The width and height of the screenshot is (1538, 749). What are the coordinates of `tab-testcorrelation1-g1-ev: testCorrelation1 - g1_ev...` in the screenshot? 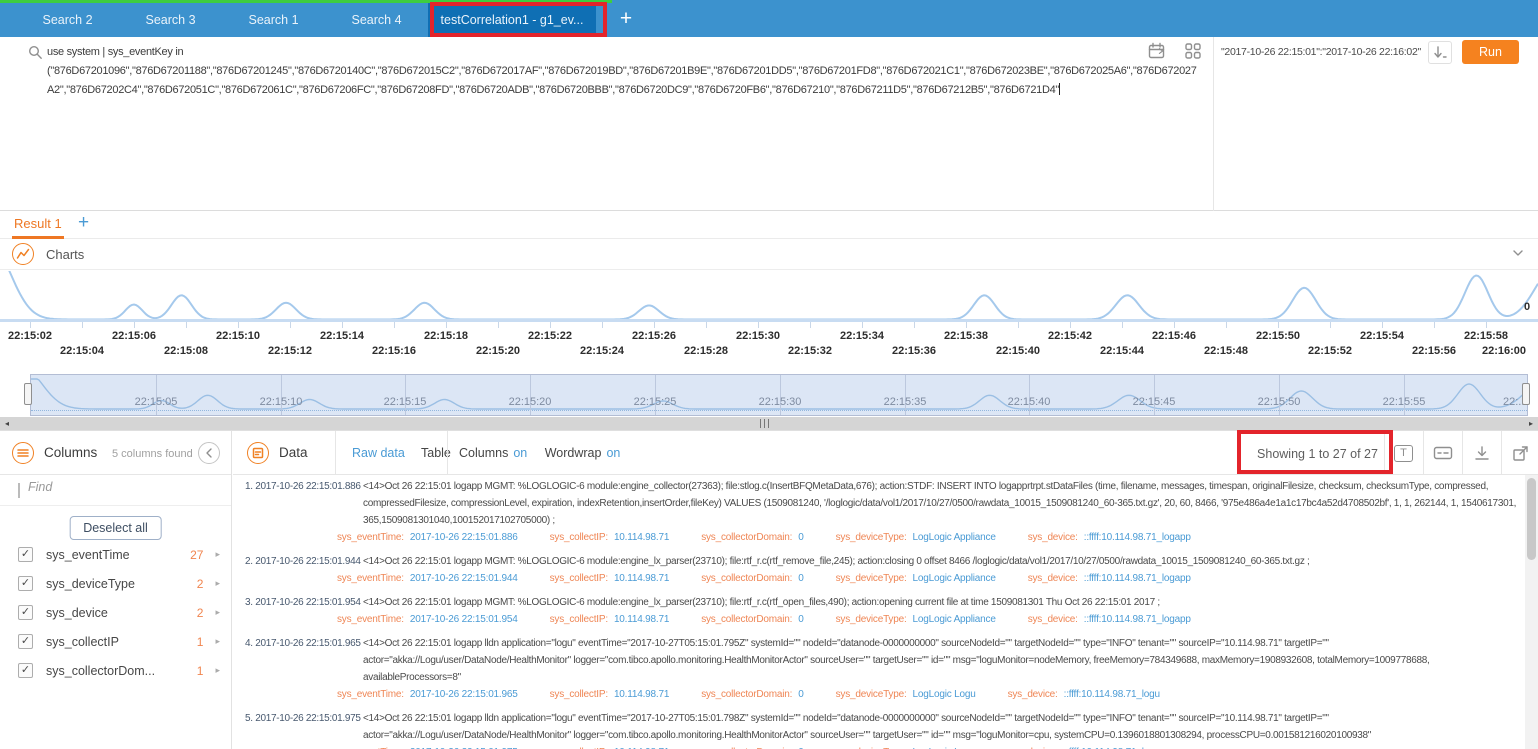 It's located at (512, 20).